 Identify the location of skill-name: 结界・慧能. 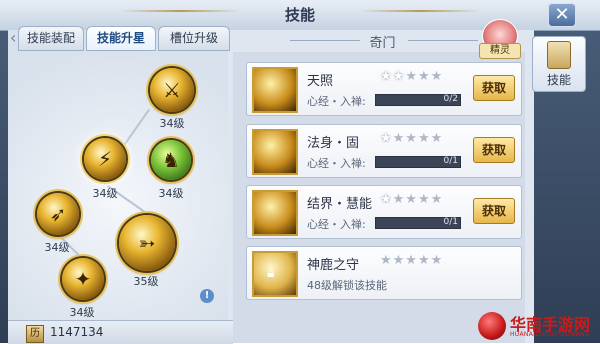
(340, 204).